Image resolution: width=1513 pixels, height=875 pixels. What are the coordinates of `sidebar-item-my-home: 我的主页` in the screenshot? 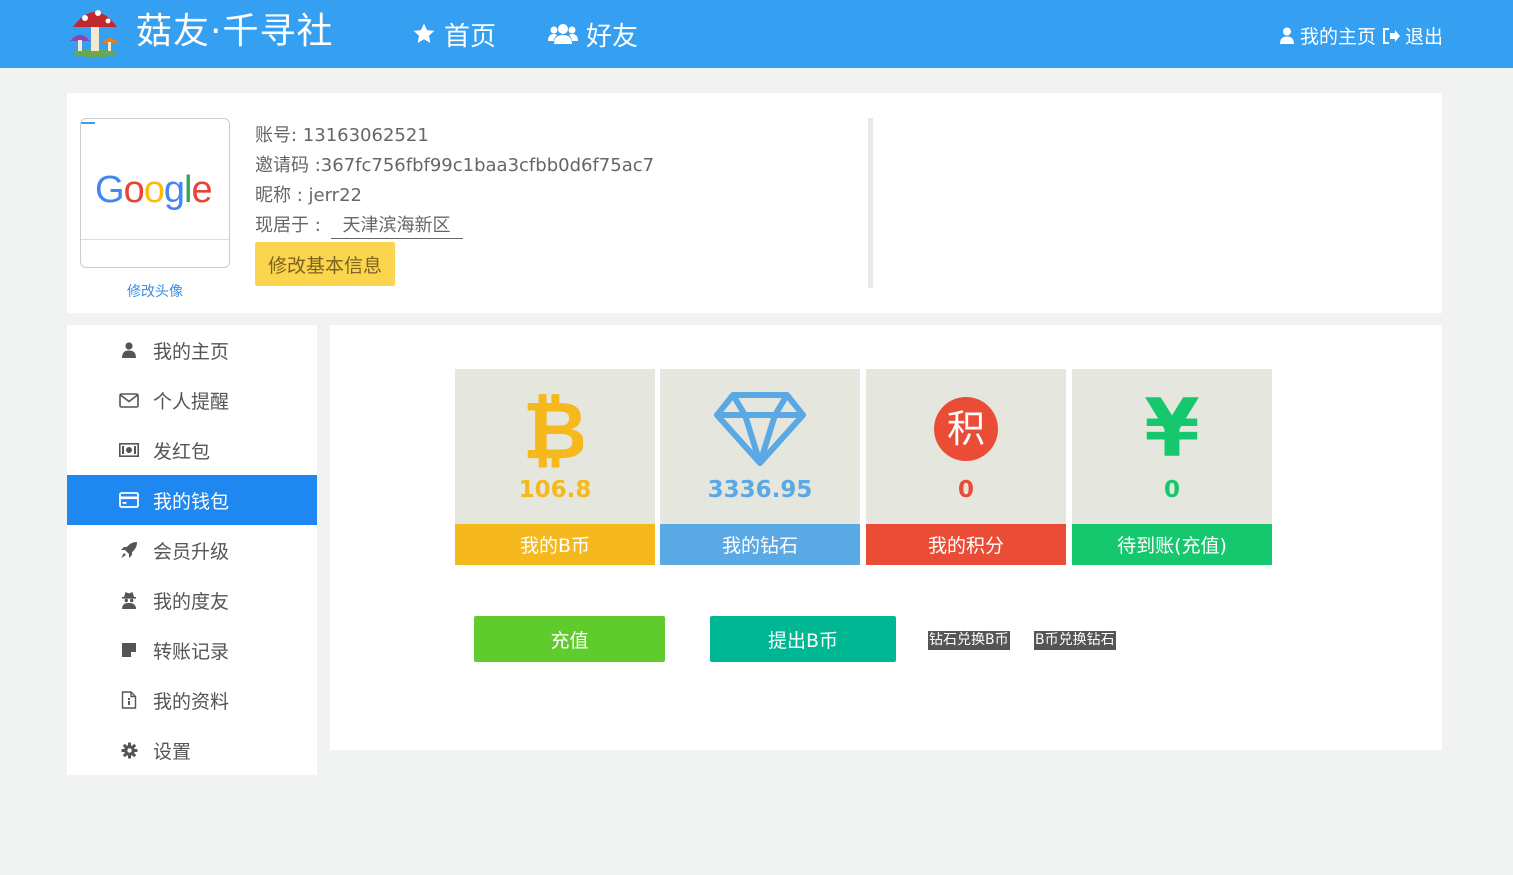 It's located at (192, 350).